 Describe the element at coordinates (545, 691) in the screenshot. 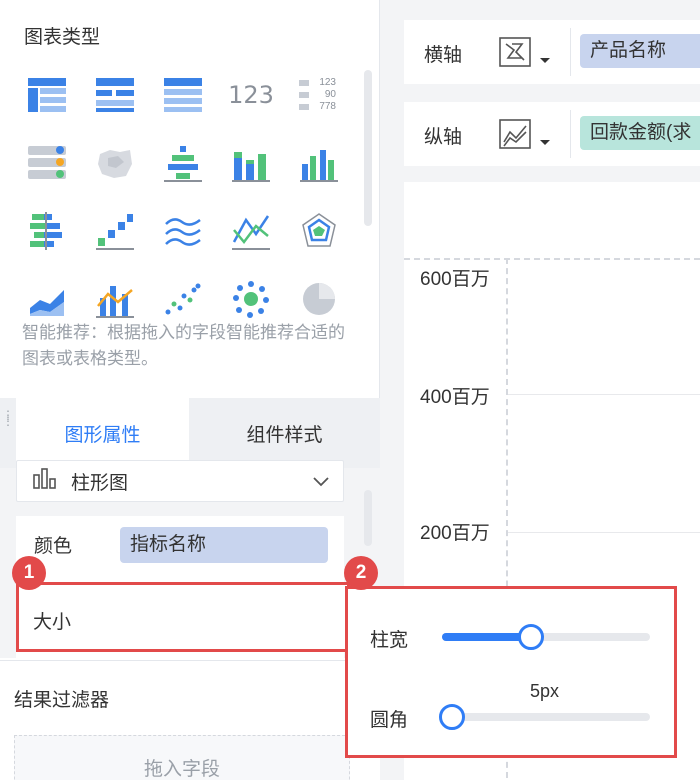

I see `corner-value-tooltip: 5px` at that location.